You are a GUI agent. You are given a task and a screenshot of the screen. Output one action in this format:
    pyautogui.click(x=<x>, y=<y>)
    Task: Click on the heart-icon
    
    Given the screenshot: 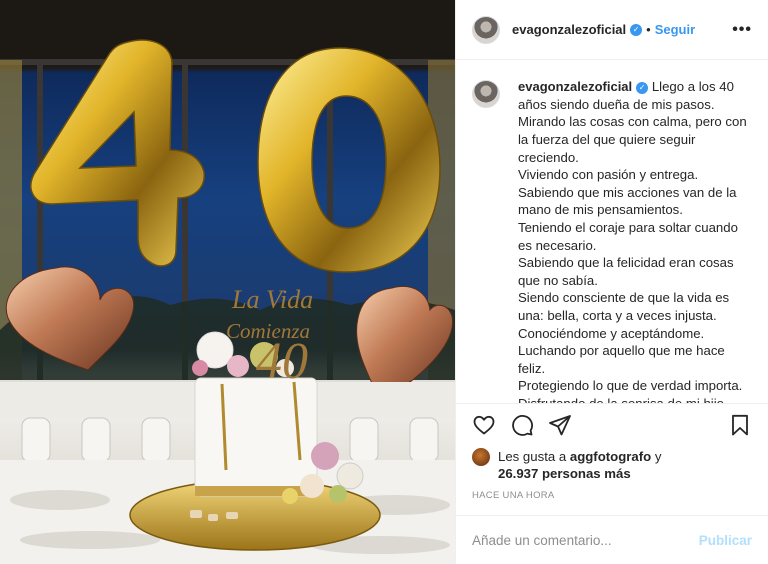 What is the action you would take?
    pyautogui.click(x=484, y=425)
    